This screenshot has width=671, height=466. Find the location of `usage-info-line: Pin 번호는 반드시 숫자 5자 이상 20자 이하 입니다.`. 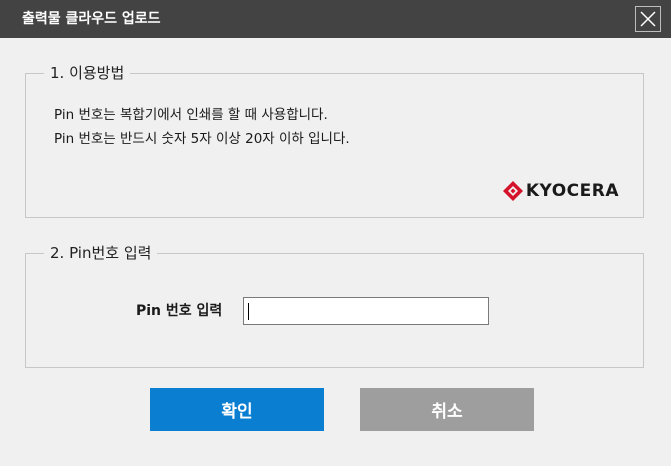

usage-info-line: Pin 번호는 반드시 숫자 5자 이상 20자 이하 입니다. is located at coordinates (202, 139).